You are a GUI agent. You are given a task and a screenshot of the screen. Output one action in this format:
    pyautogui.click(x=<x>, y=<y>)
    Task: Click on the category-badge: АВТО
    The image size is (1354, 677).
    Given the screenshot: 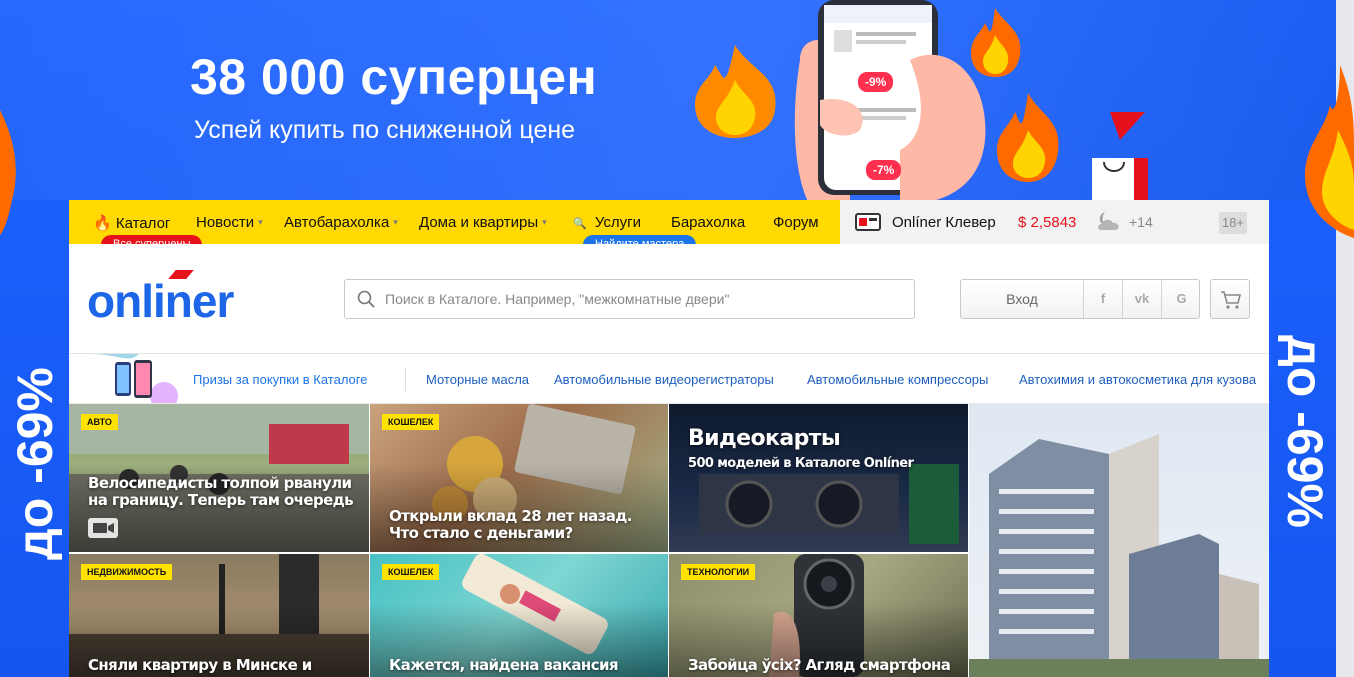 What is the action you would take?
    pyautogui.click(x=99, y=422)
    